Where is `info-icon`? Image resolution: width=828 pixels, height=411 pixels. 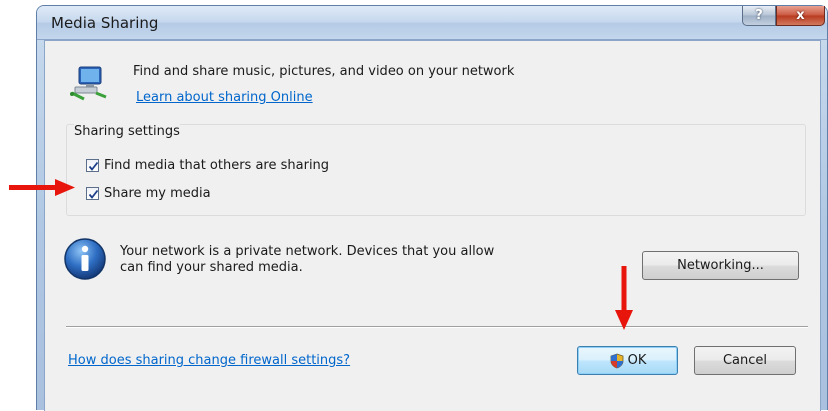 info-icon is located at coordinates (85, 259).